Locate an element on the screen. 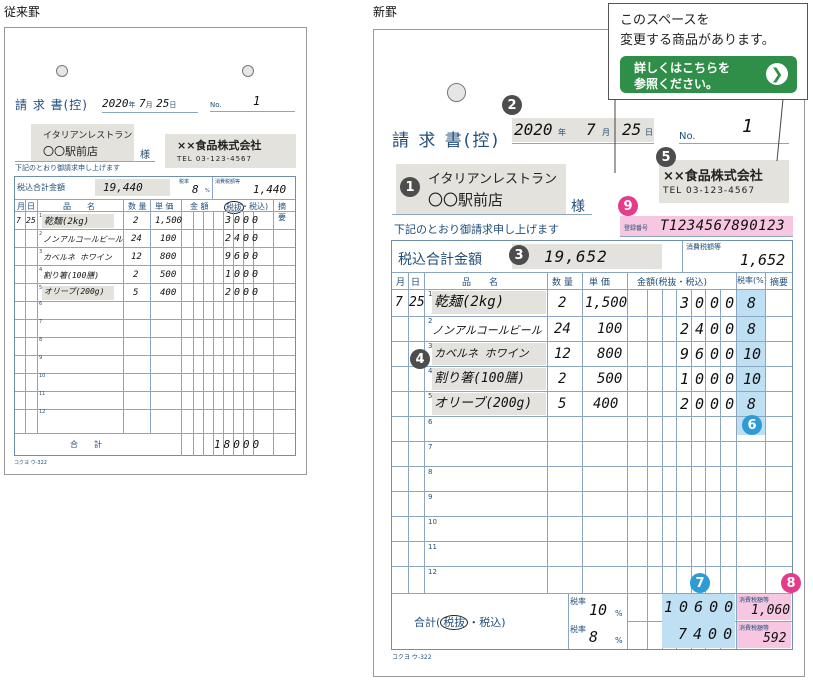  old-no-value: 1 is located at coordinates (257, 101).